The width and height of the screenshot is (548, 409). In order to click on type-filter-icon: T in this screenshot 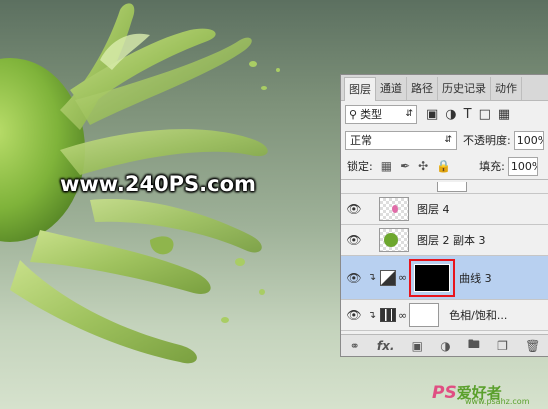, I will do `click(468, 114)`.